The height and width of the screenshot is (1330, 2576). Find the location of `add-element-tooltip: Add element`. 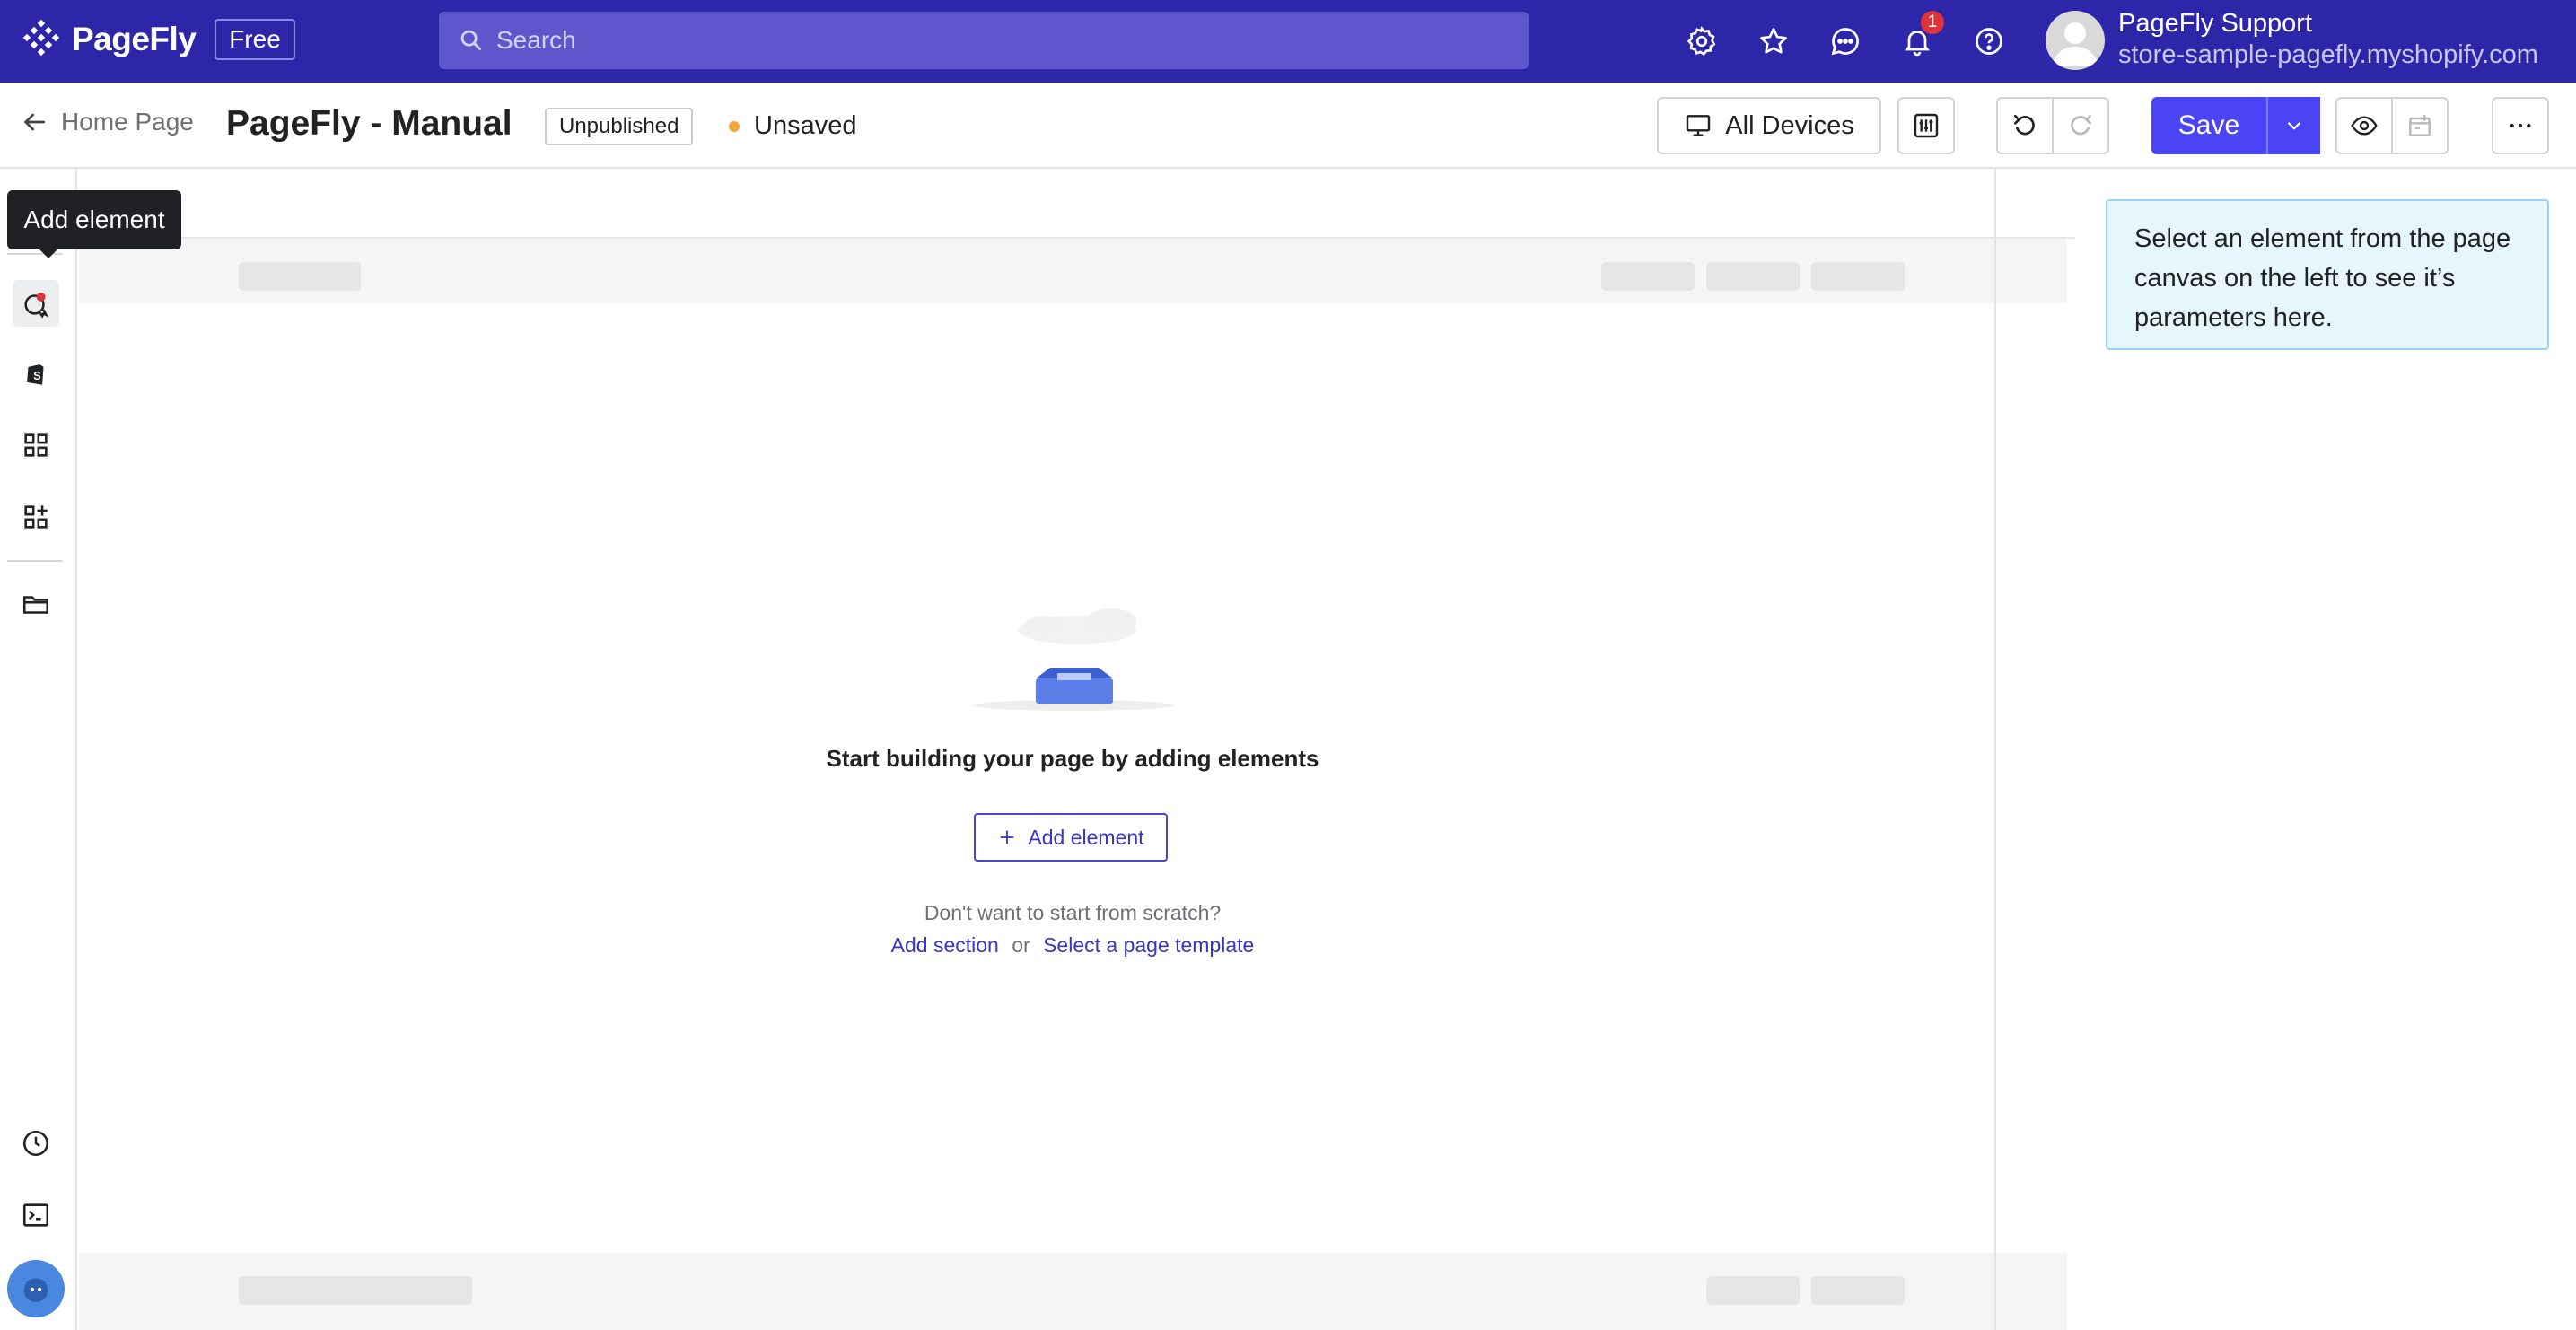

add-element-tooltip: Add element is located at coordinates (94, 224).